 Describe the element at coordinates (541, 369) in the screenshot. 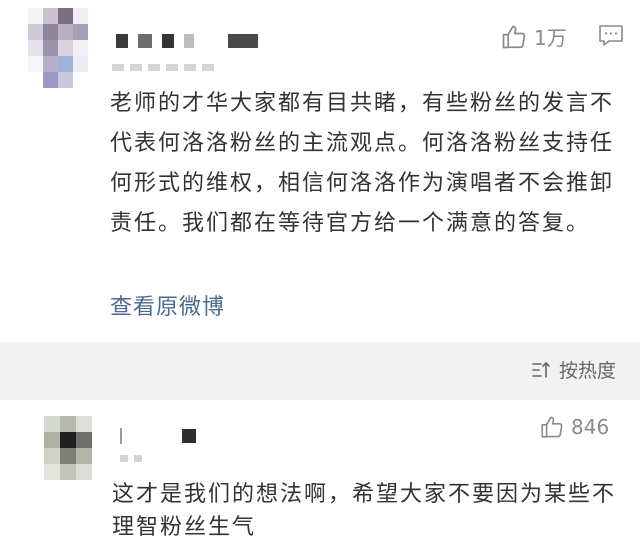

I see `sort-icon` at that location.